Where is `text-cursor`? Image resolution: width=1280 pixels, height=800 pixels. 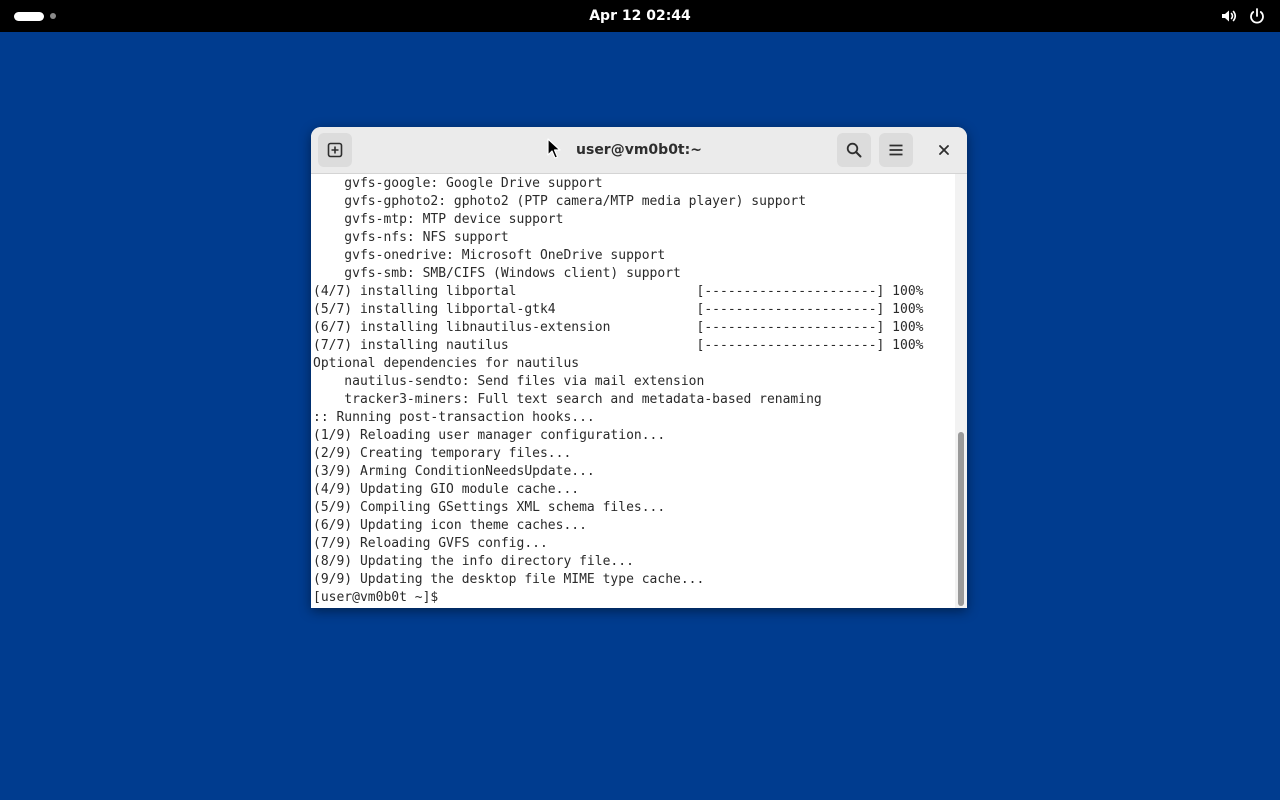
text-cursor is located at coordinates (450, 596).